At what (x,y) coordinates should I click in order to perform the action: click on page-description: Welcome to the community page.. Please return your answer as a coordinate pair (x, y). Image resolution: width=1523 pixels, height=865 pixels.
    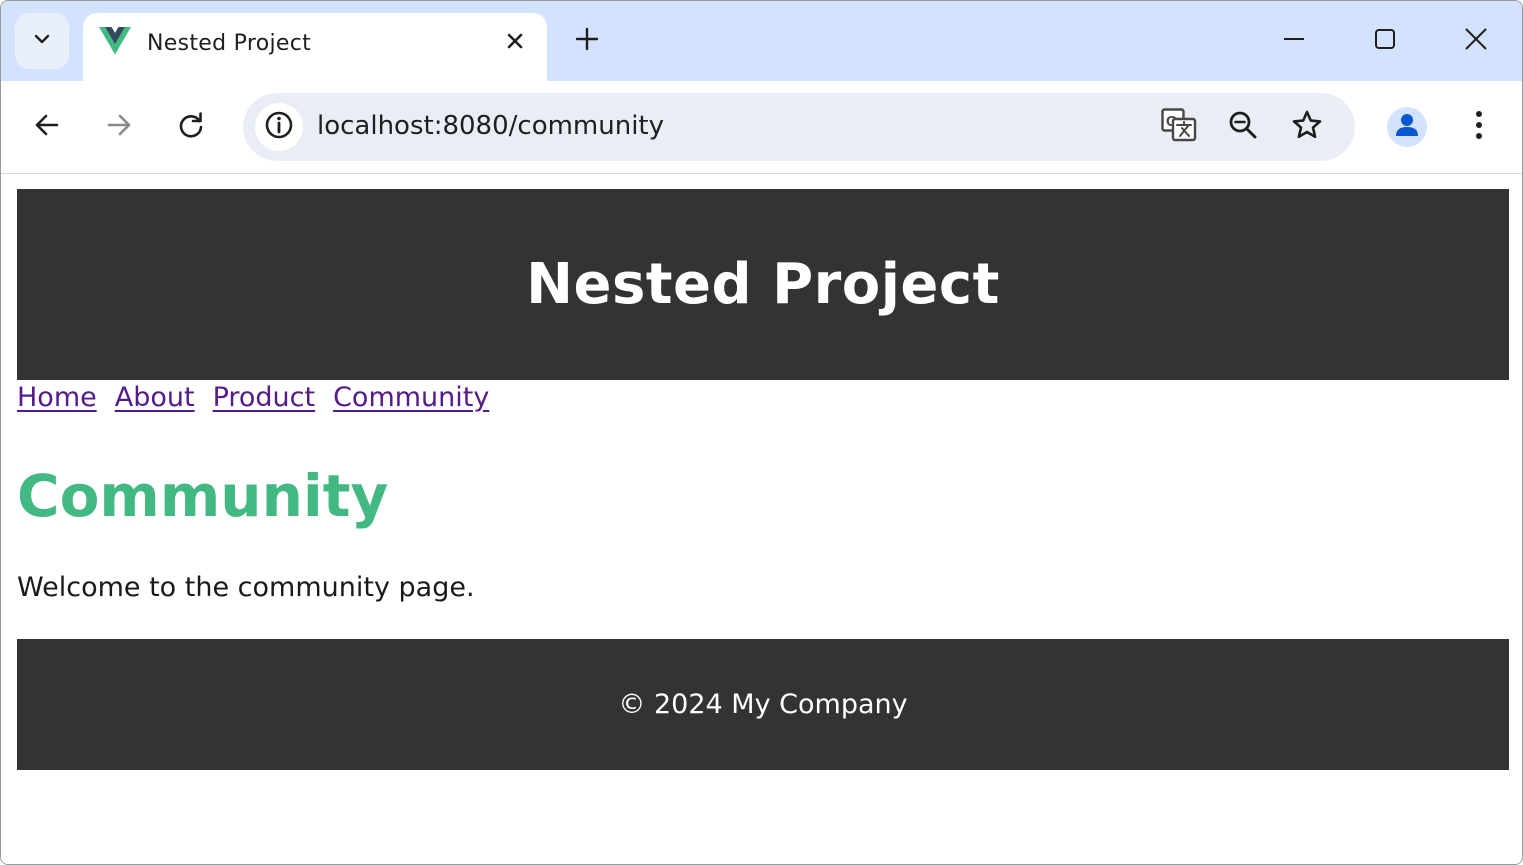
    Looking at the image, I should click on (246, 587).